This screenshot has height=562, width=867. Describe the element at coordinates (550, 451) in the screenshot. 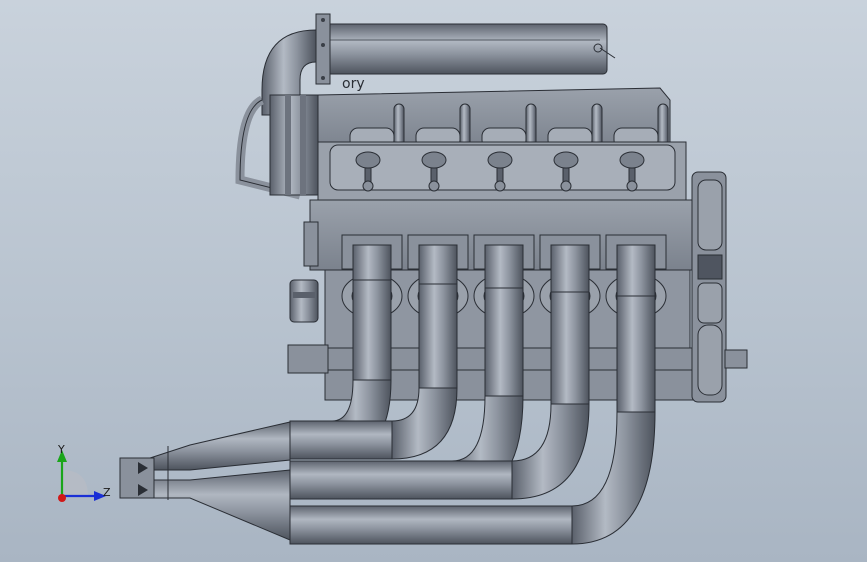

I see `header-bend` at that location.